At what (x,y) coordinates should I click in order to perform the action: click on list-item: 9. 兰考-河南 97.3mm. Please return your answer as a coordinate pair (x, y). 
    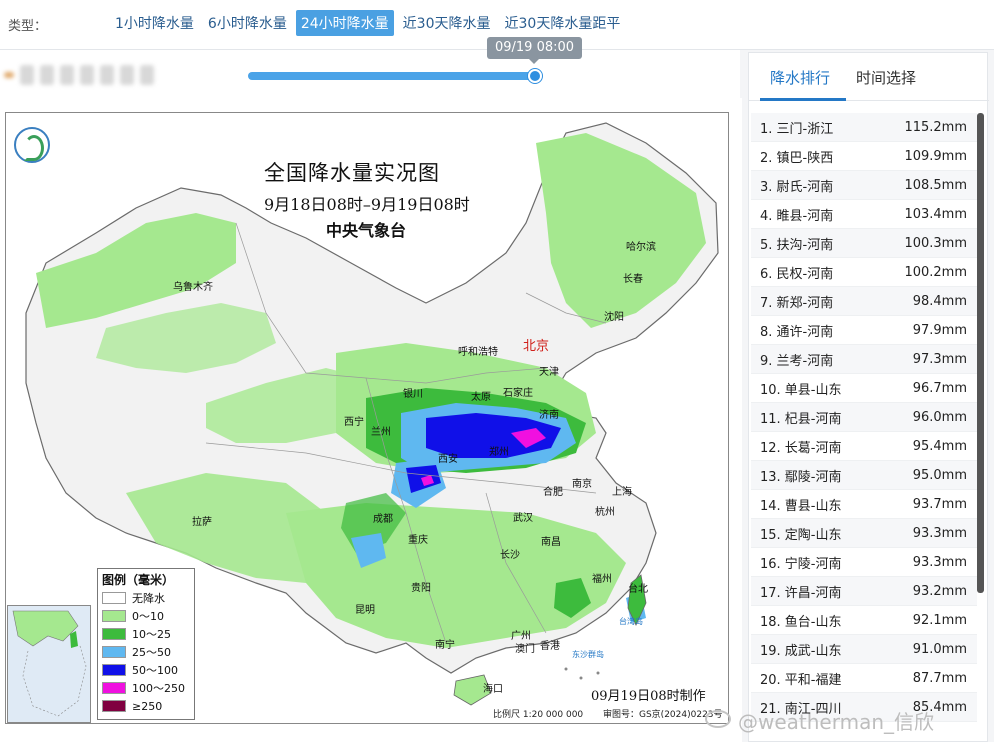
    Looking at the image, I should click on (864, 359).